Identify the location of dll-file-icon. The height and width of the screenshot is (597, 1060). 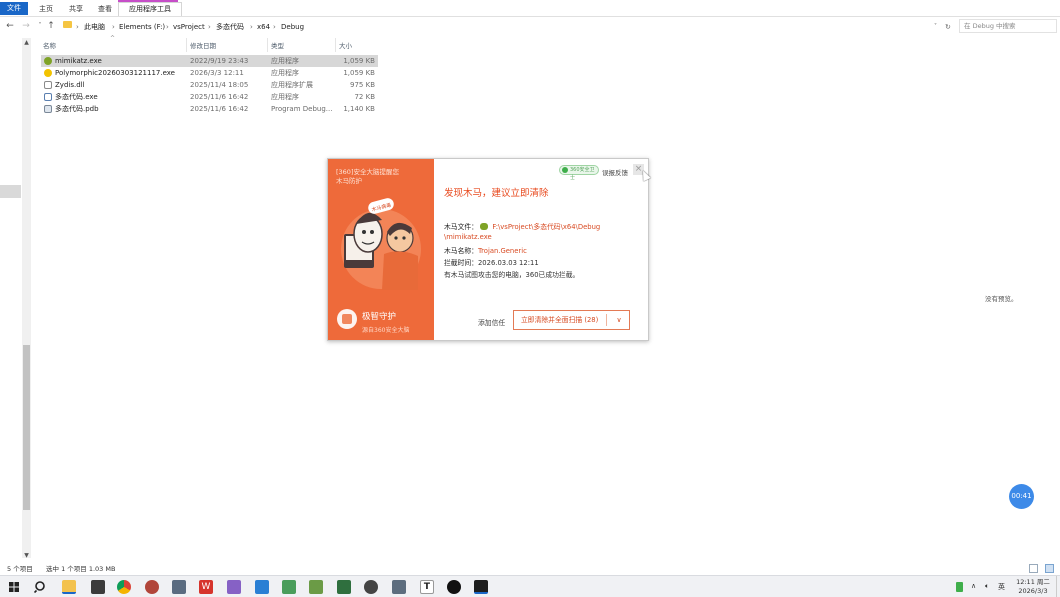
(48, 85).